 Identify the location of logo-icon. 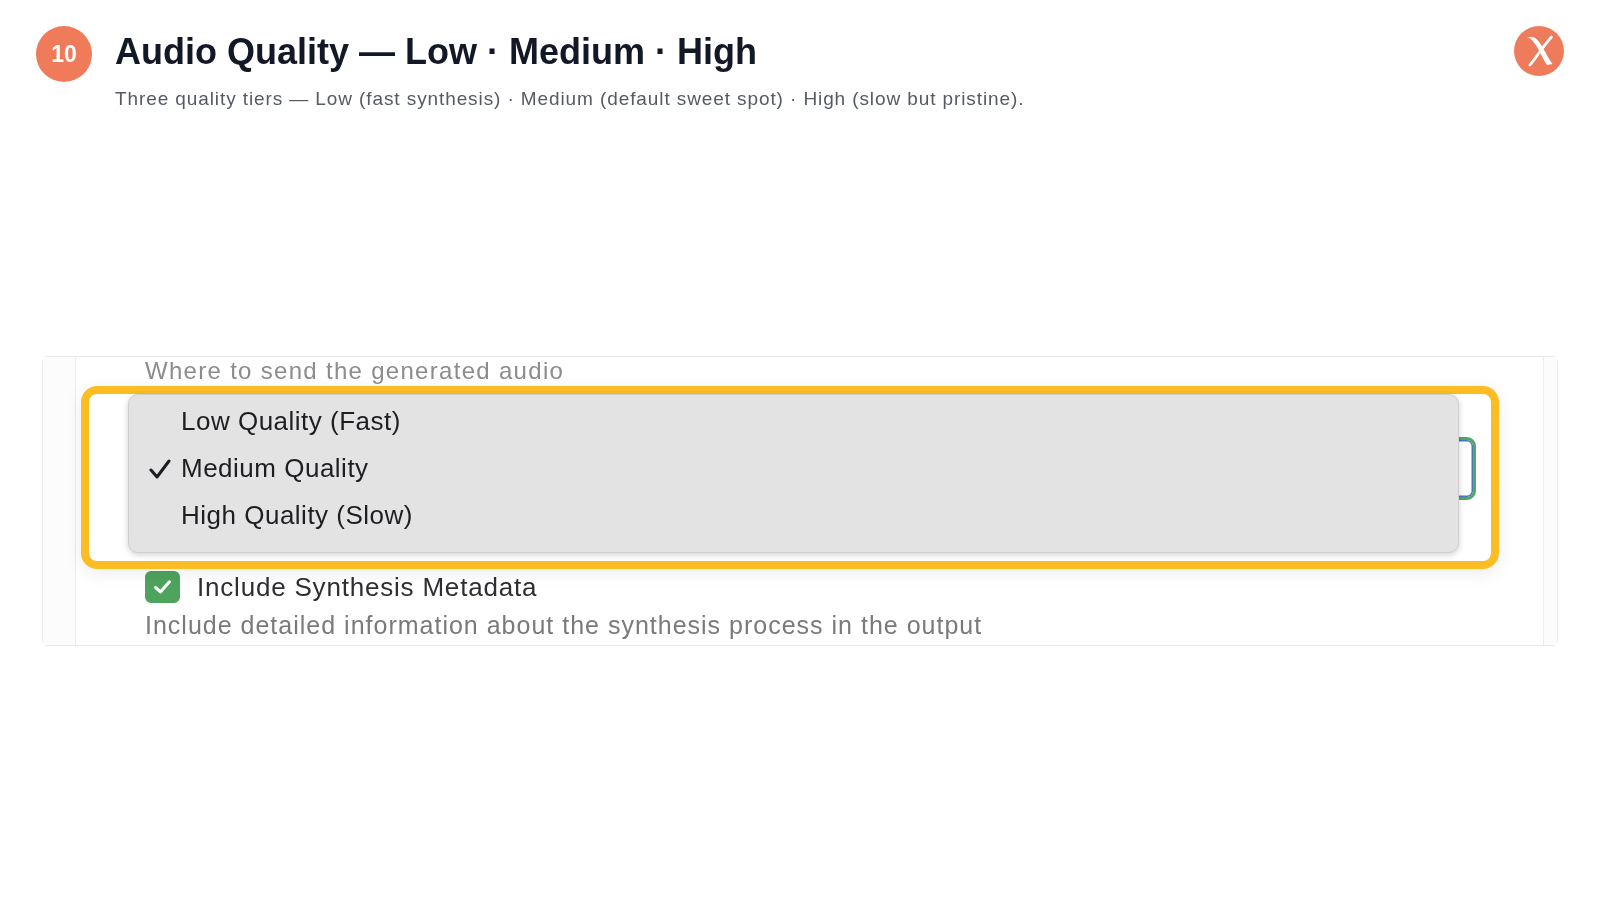
(1539, 51).